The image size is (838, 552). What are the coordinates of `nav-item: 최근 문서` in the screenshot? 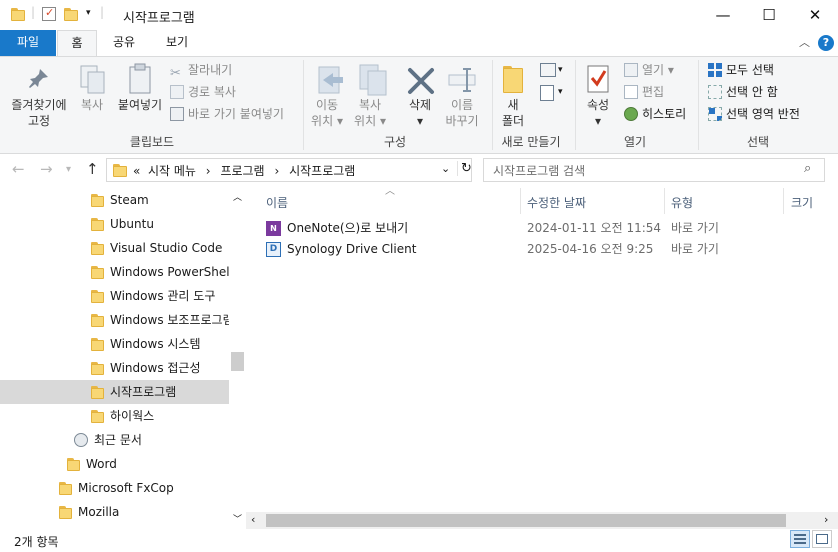 It's located at (115, 440).